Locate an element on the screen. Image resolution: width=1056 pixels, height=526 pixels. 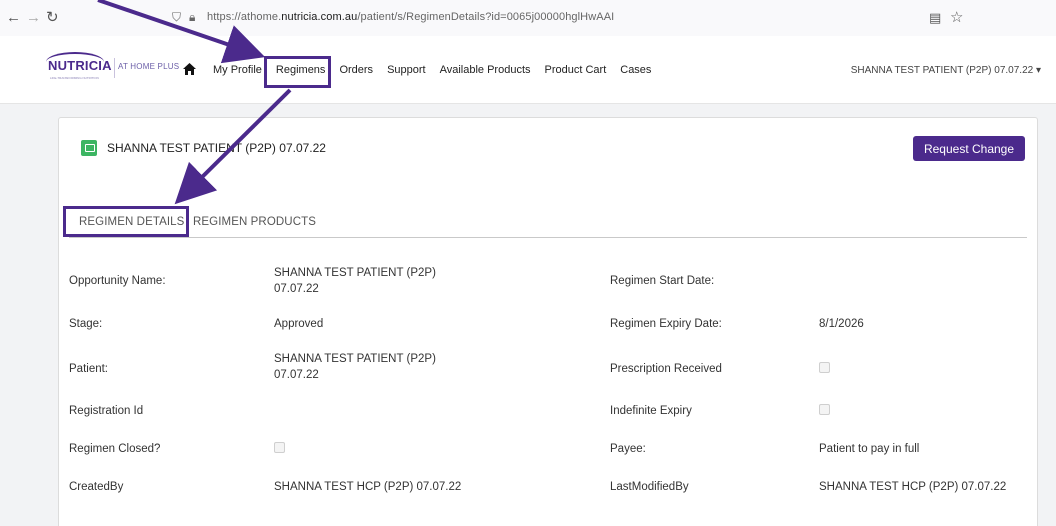
logo-subtitle: AT HOME PLUS is located at coordinates (149, 66).